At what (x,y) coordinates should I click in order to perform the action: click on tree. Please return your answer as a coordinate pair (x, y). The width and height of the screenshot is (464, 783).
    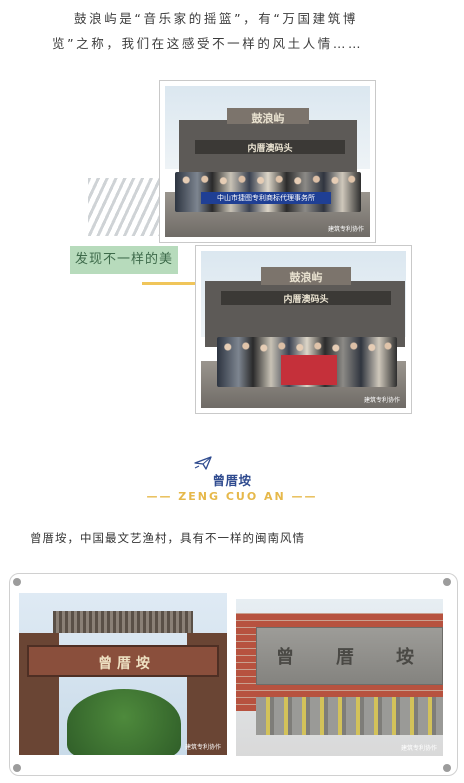
    Looking at the image, I should click on (124, 722).